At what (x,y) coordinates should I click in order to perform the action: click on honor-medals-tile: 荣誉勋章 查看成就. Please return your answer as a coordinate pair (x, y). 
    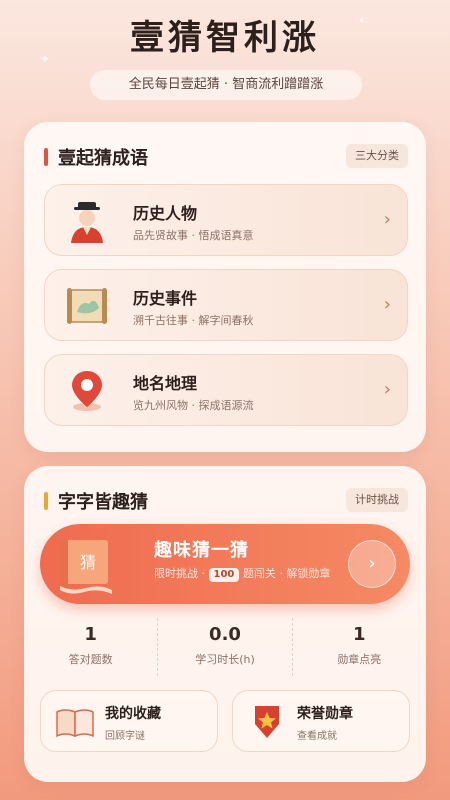
    Looking at the image, I should click on (321, 721).